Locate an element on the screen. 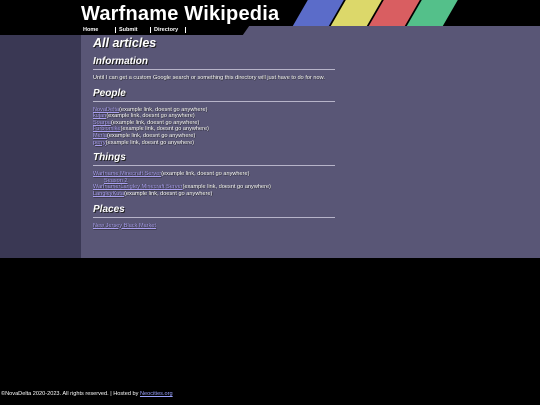 The image size is (540, 405). places-list: New Jersey Black Market is located at coordinates (214, 226).